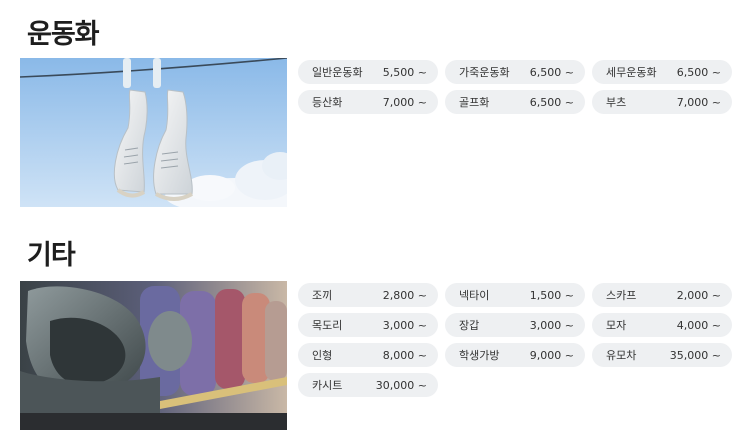 This screenshot has width=747, height=441. Describe the element at coordinates (401, 385) in the screenshot. I see `item-price: 30,000 ~` at that location.